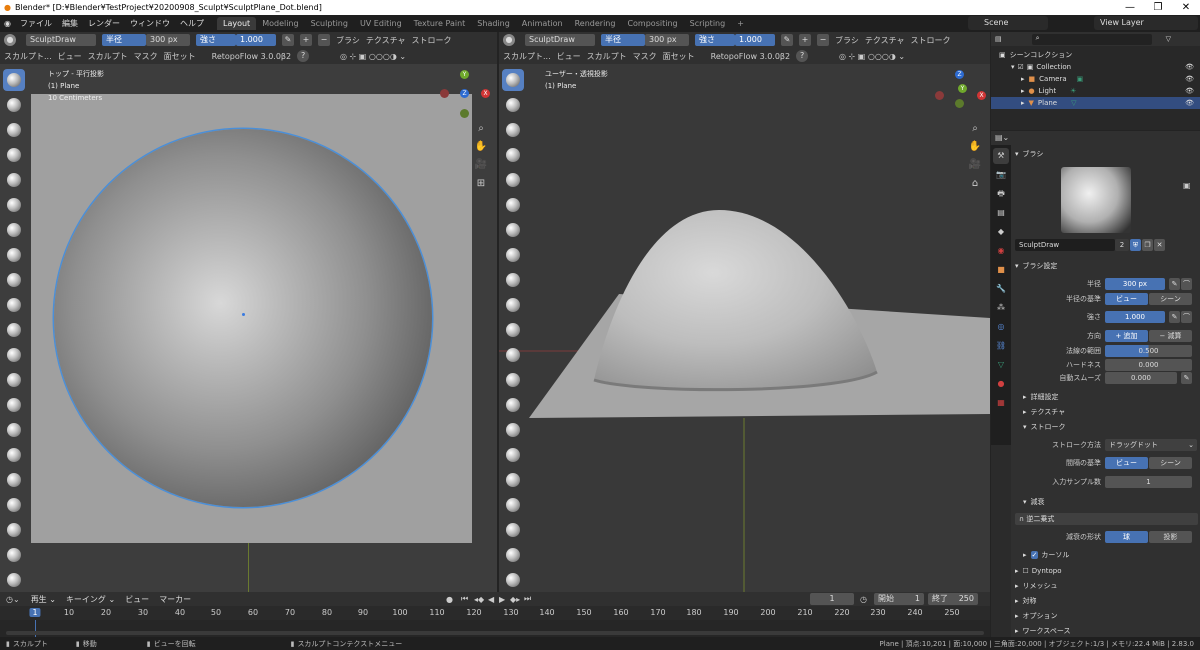 This screenshot has width=1200, height=650. What do you see at coordinates (1186, 284) in the screenshot?
I see `radius-curve-icon: ⌒` at bounding box center [1186, 284].